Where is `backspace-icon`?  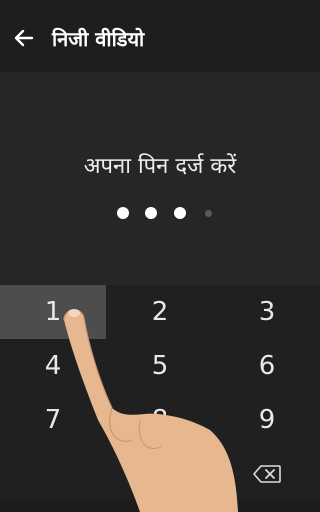 backspace-icon is located at coordinates (267, 474).